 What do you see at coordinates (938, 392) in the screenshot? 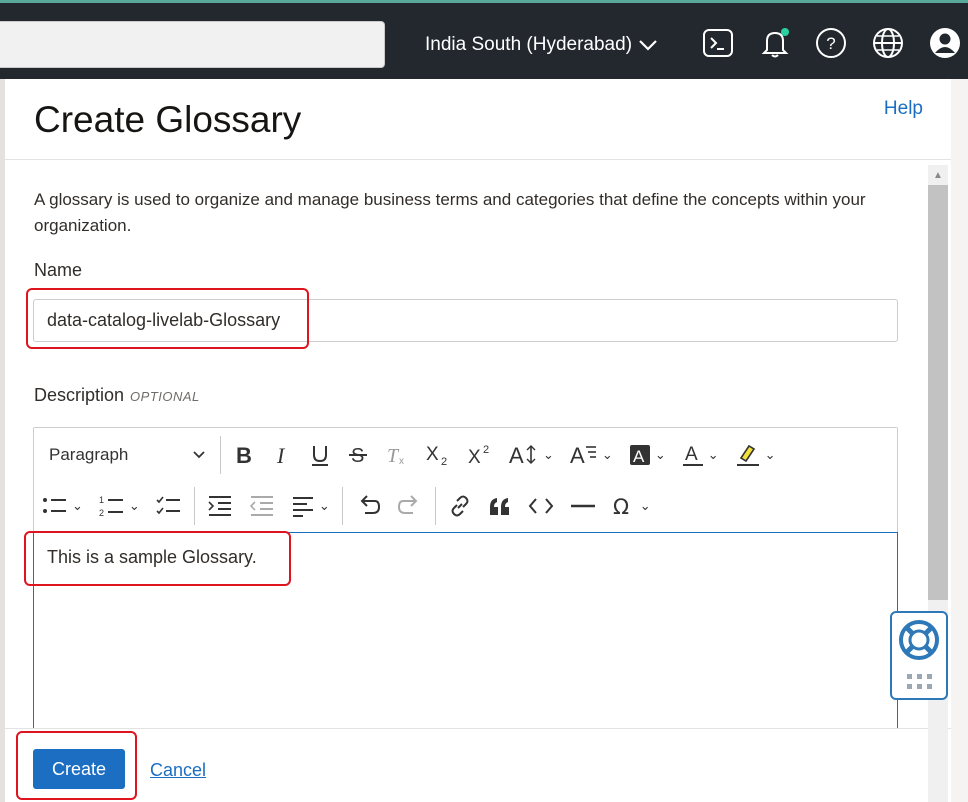
I see `scrollbar-thumb` at bounding box center [938, 392].